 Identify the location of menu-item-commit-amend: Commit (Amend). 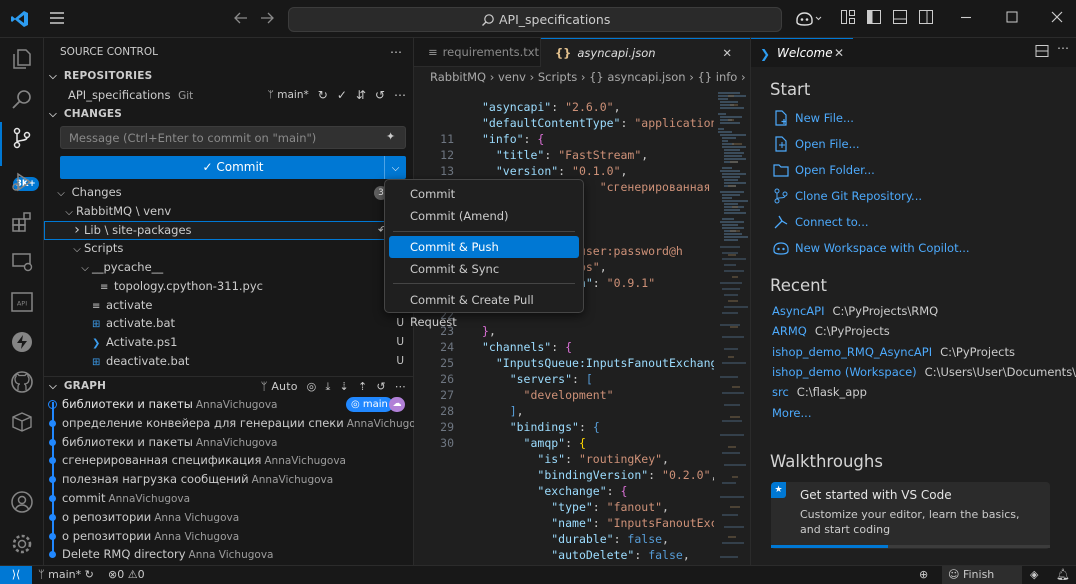
(484, 216).